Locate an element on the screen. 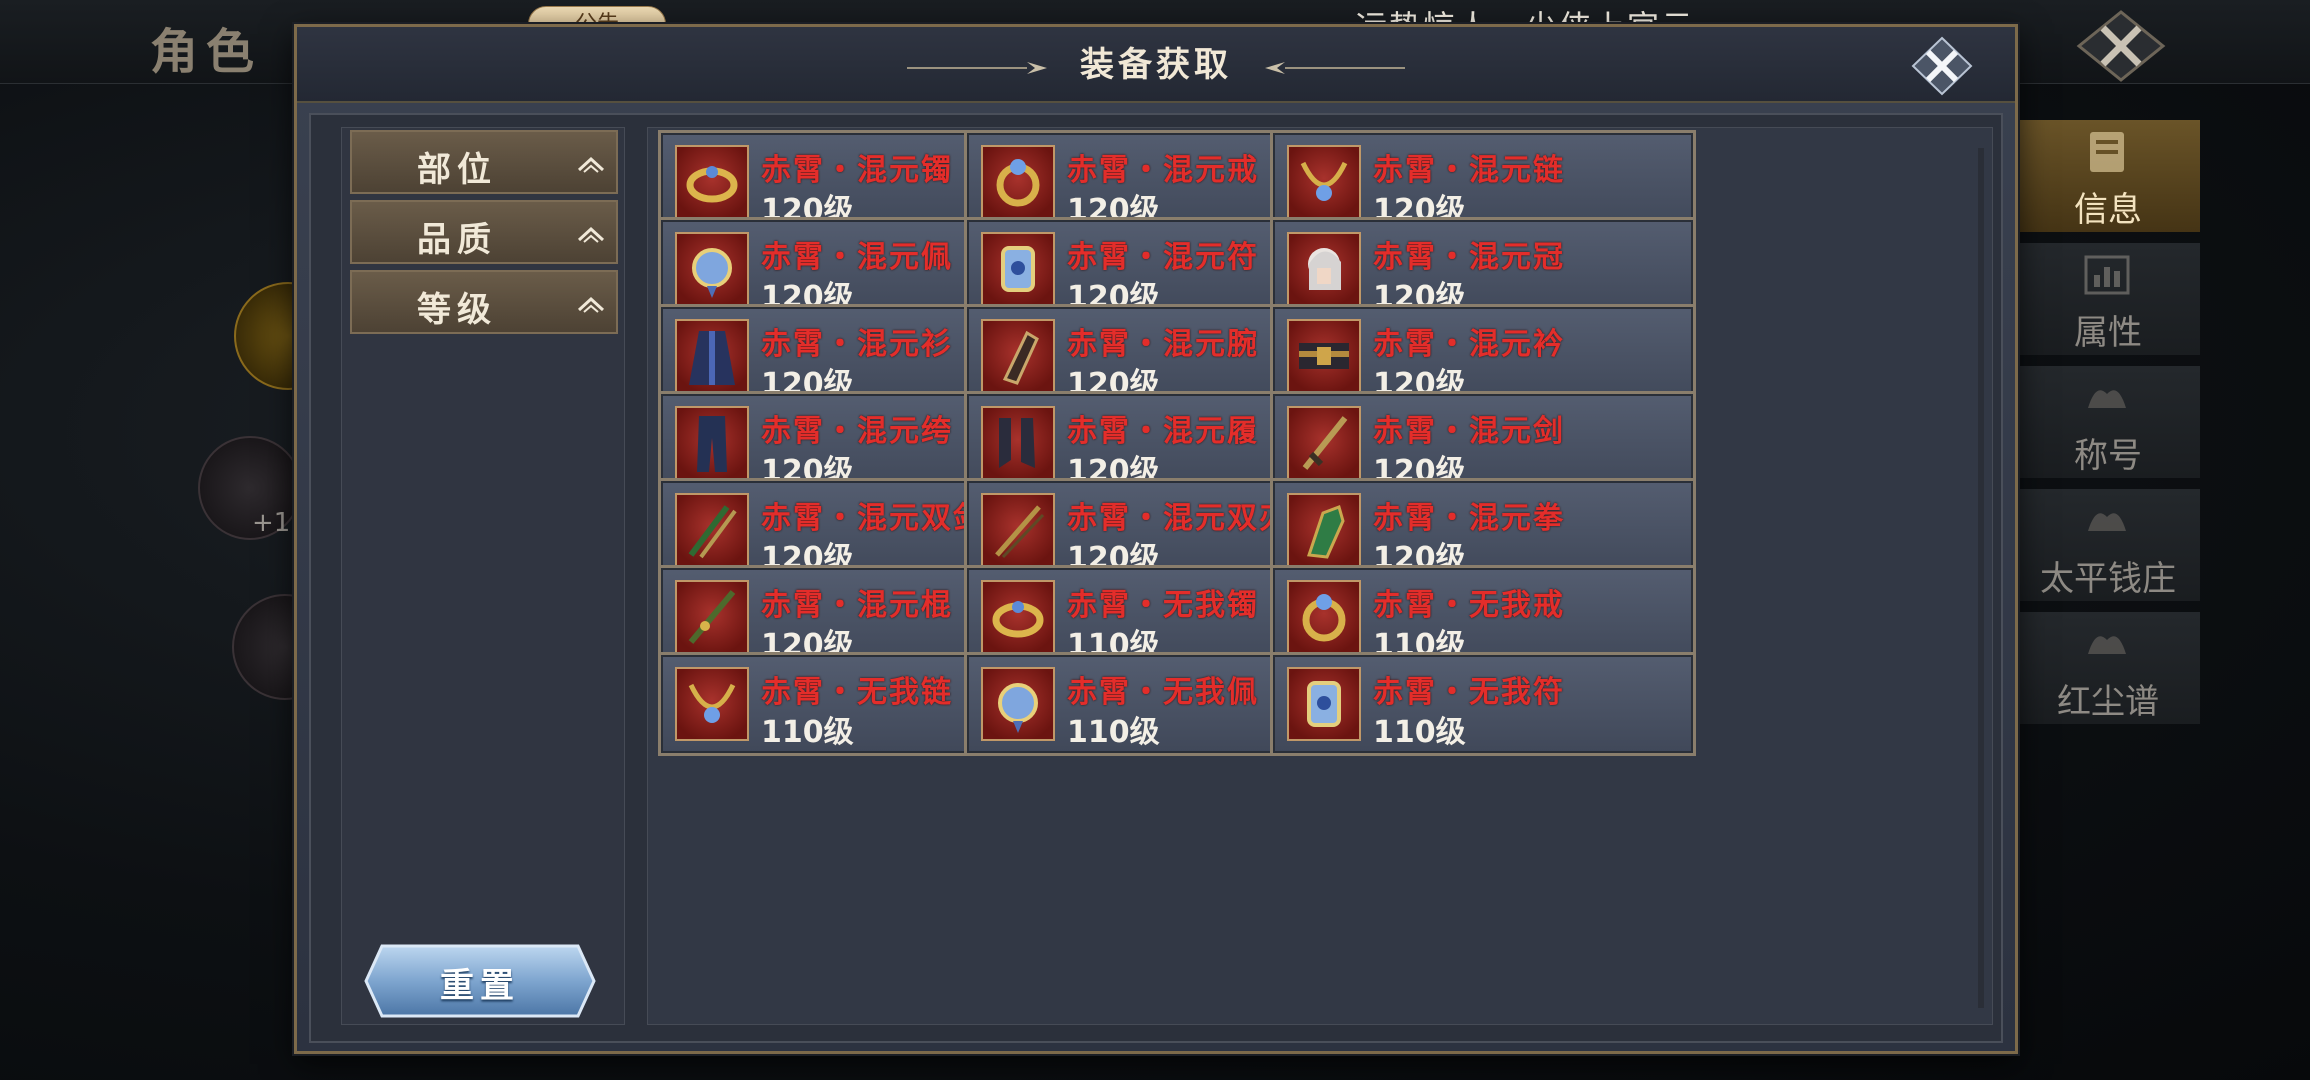 The height and width of the screenshot is (1080, 2310). filter-label: 等级 is located at coordinates (457, 310).